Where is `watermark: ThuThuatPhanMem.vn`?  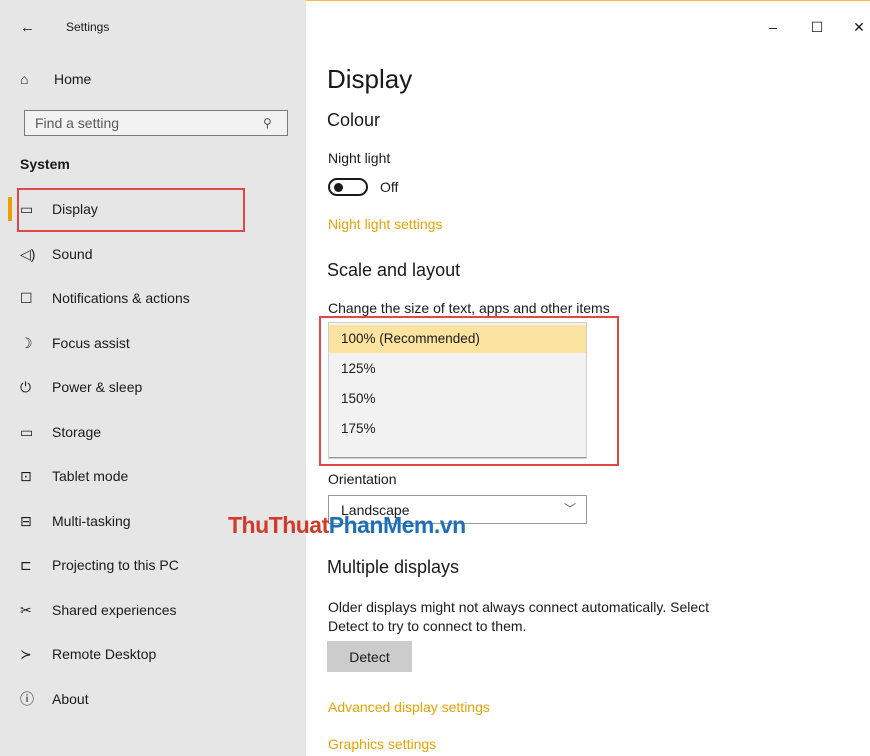 watermark: ThuThuatPhanMem.vn is located at coordinates (347, 525).